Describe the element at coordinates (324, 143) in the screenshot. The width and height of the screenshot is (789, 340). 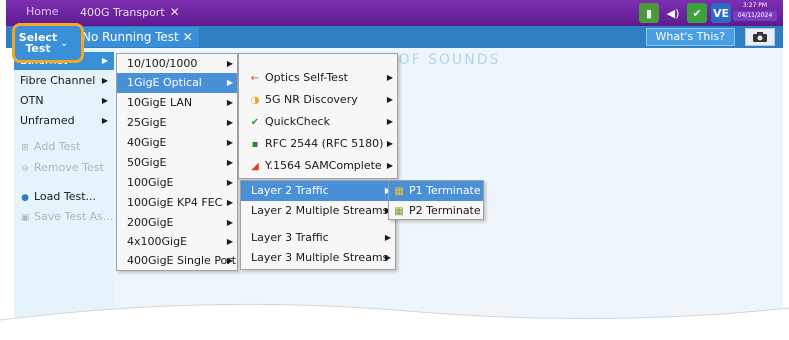
I see `menu-item-label: RFC 2544 (RFC 5180)` at that location.